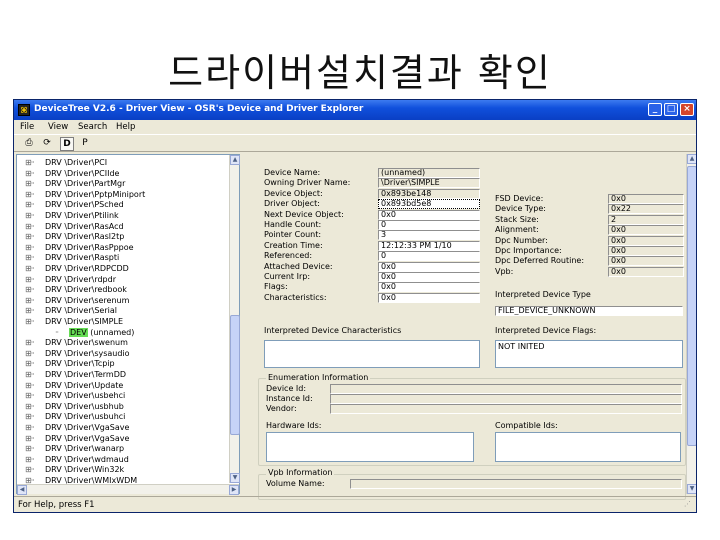 This screenshot has height=540, width=720. Describe the element at coordinates (47, 144) in the screenshot. I see `refresh-icon: ⟳` at that location.